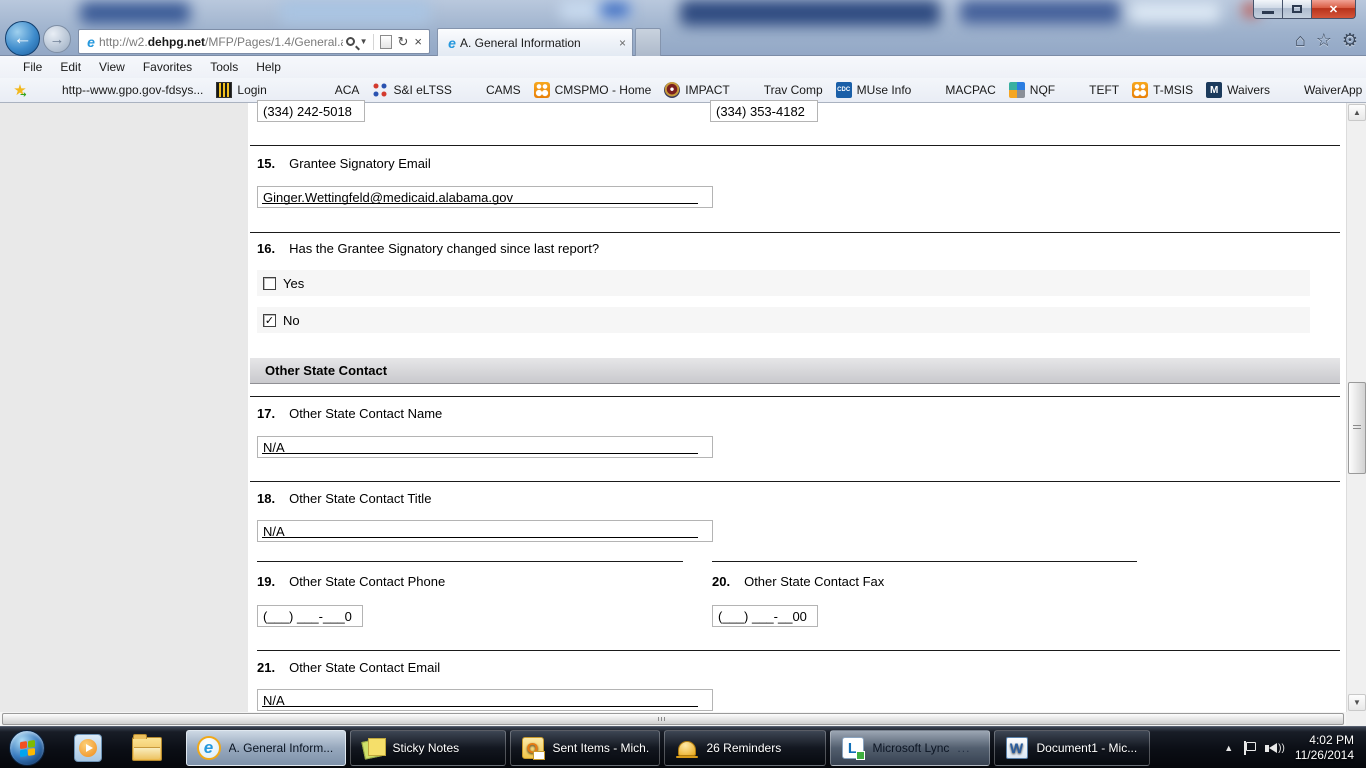 The width and height of the screenshot is (1366, 768). I want to click on scroll-down-arrow: ▼, so click(1357, 702).